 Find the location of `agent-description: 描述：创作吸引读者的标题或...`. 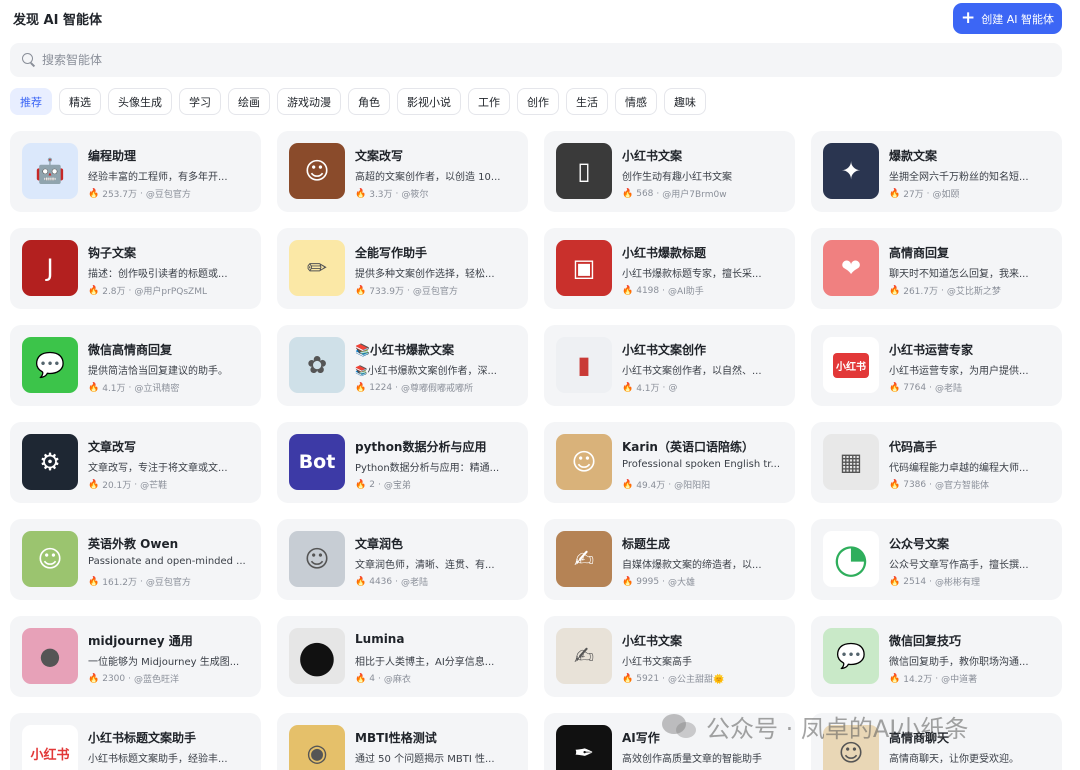

agent-description: 描述：创作吸引读者的标题或... is located at coordinates (158, 274).